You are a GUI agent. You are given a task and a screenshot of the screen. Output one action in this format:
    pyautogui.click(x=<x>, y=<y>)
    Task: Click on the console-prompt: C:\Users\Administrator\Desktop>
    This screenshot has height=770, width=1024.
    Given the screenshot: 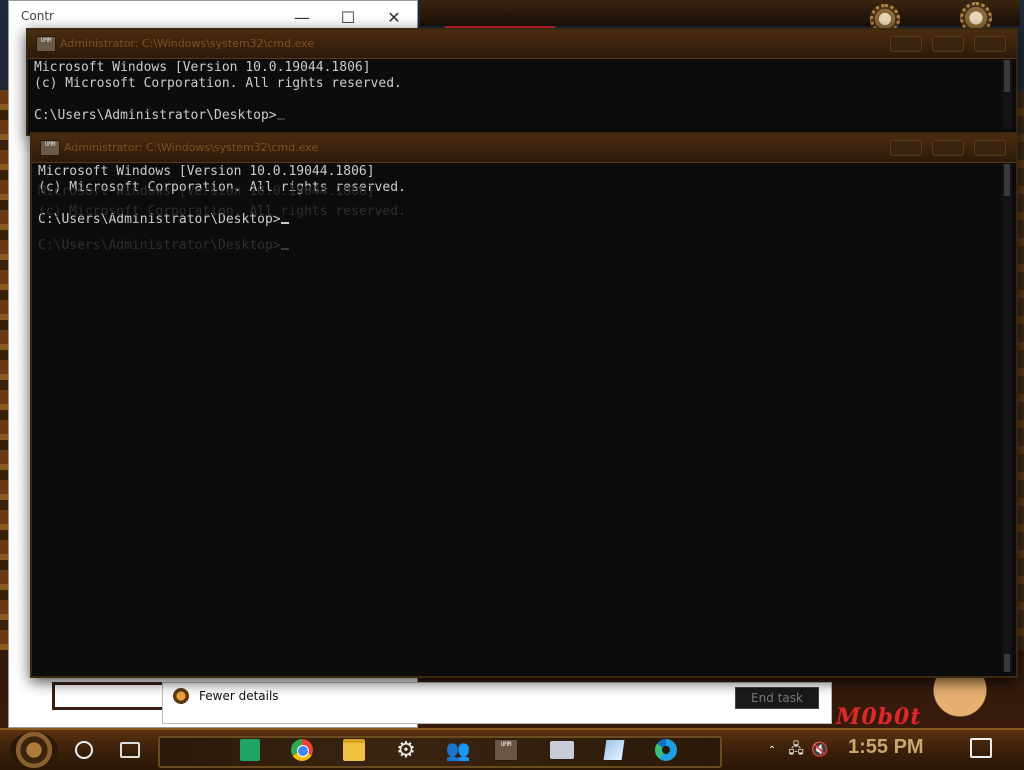 What is the action you would take?
    pyautogui.click(x=514, y=116)
    